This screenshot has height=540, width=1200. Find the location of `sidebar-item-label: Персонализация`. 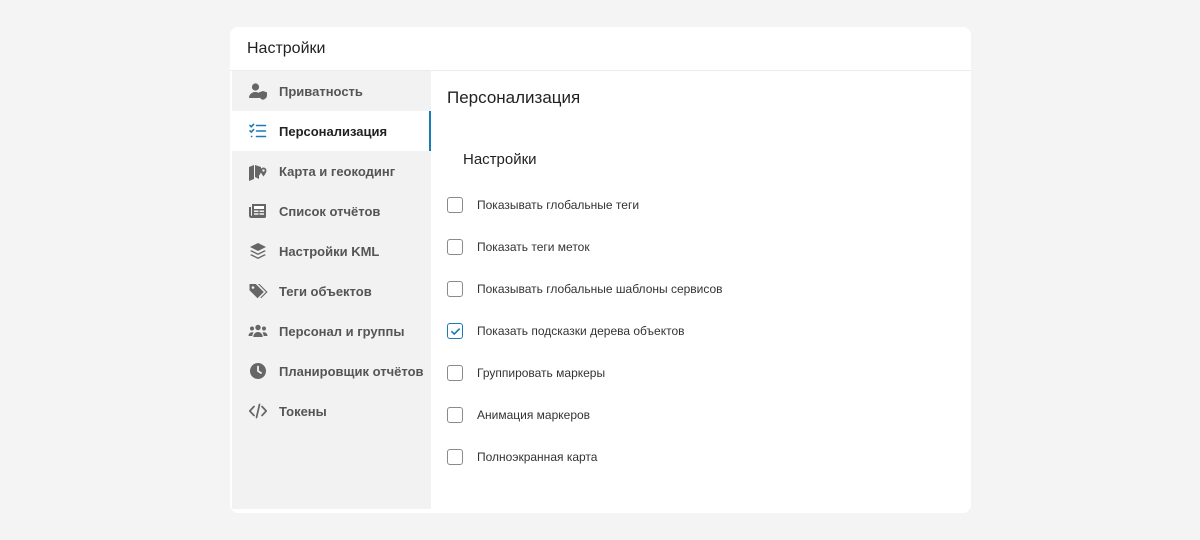

sidebar-item-label: Персонализация is located at coordinates (333, 131).